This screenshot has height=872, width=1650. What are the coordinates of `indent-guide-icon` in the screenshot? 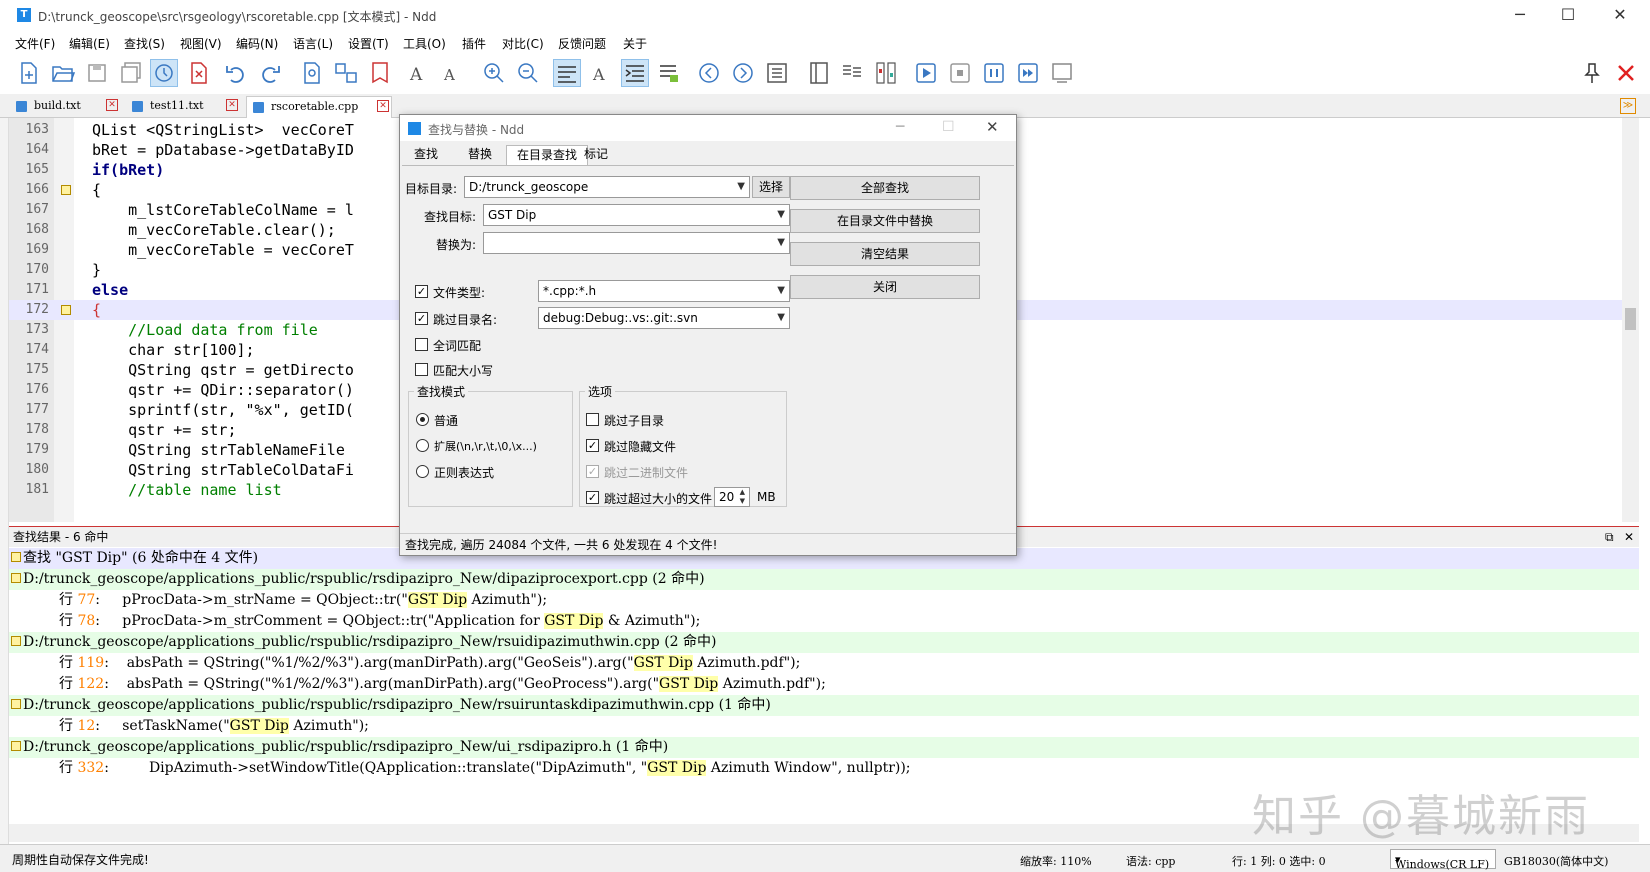 It's located at (635, 73).